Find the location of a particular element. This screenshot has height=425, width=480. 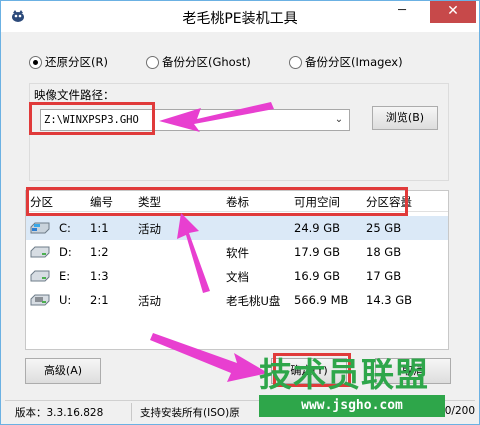

arrow-to-row is located at coordinates (193, 253).